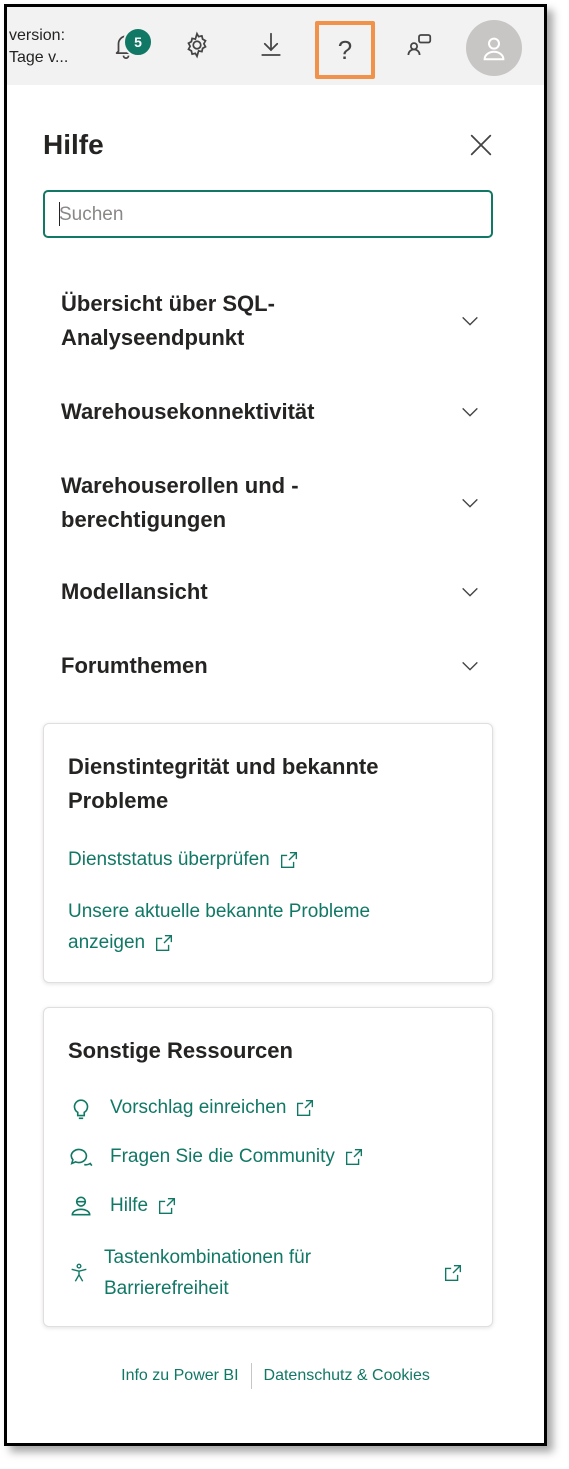 This screenshot has width=569, height=1469. What do you see at coordinates (198, 1107) in the screenshot?
I see `link-label: Vorschlag einreichen` at bounding box center [198, 1107].